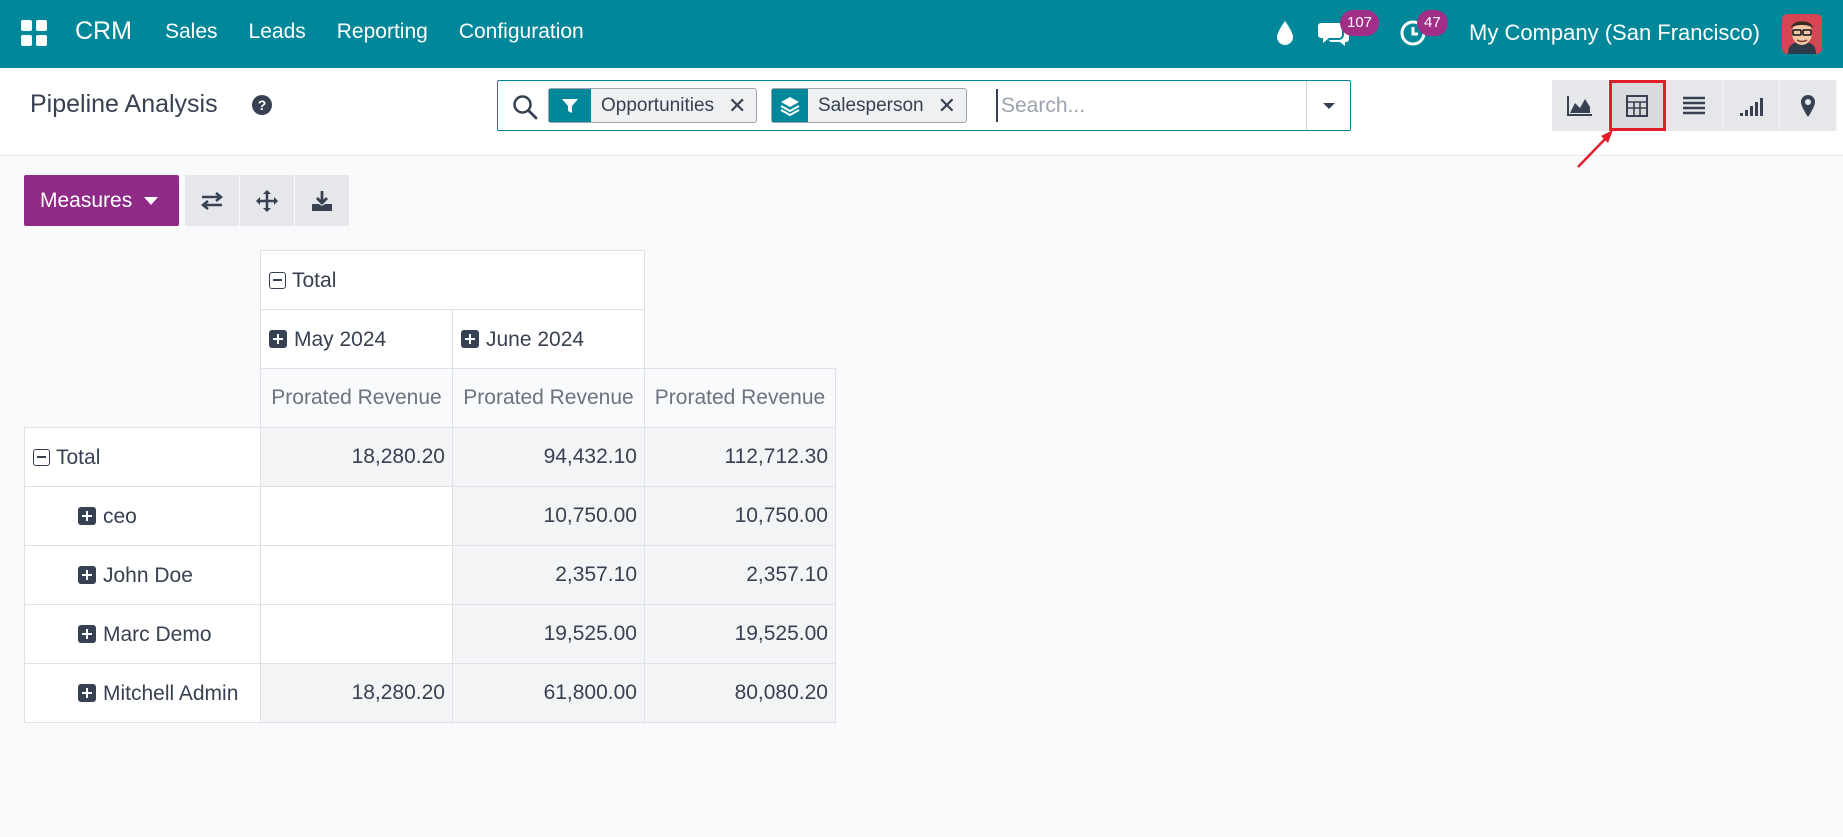 The image size is (1843, 837). I want to click on row-header-label: John Doe, so click(148, 575).